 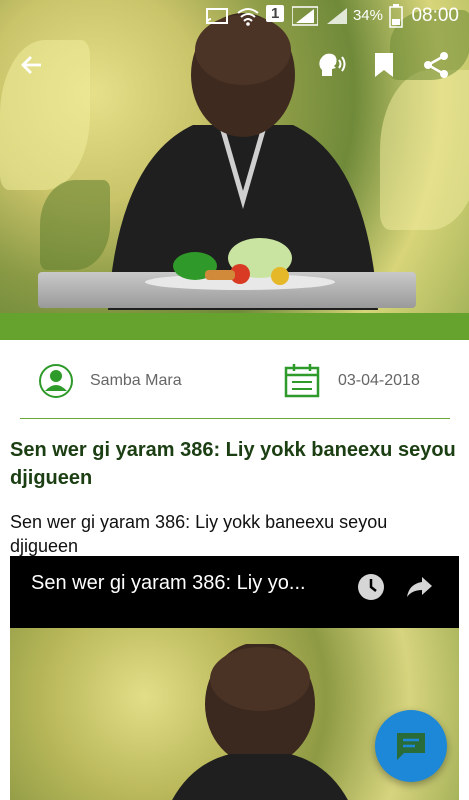 I want to click on signal-icon, so click(x=305, y=16).